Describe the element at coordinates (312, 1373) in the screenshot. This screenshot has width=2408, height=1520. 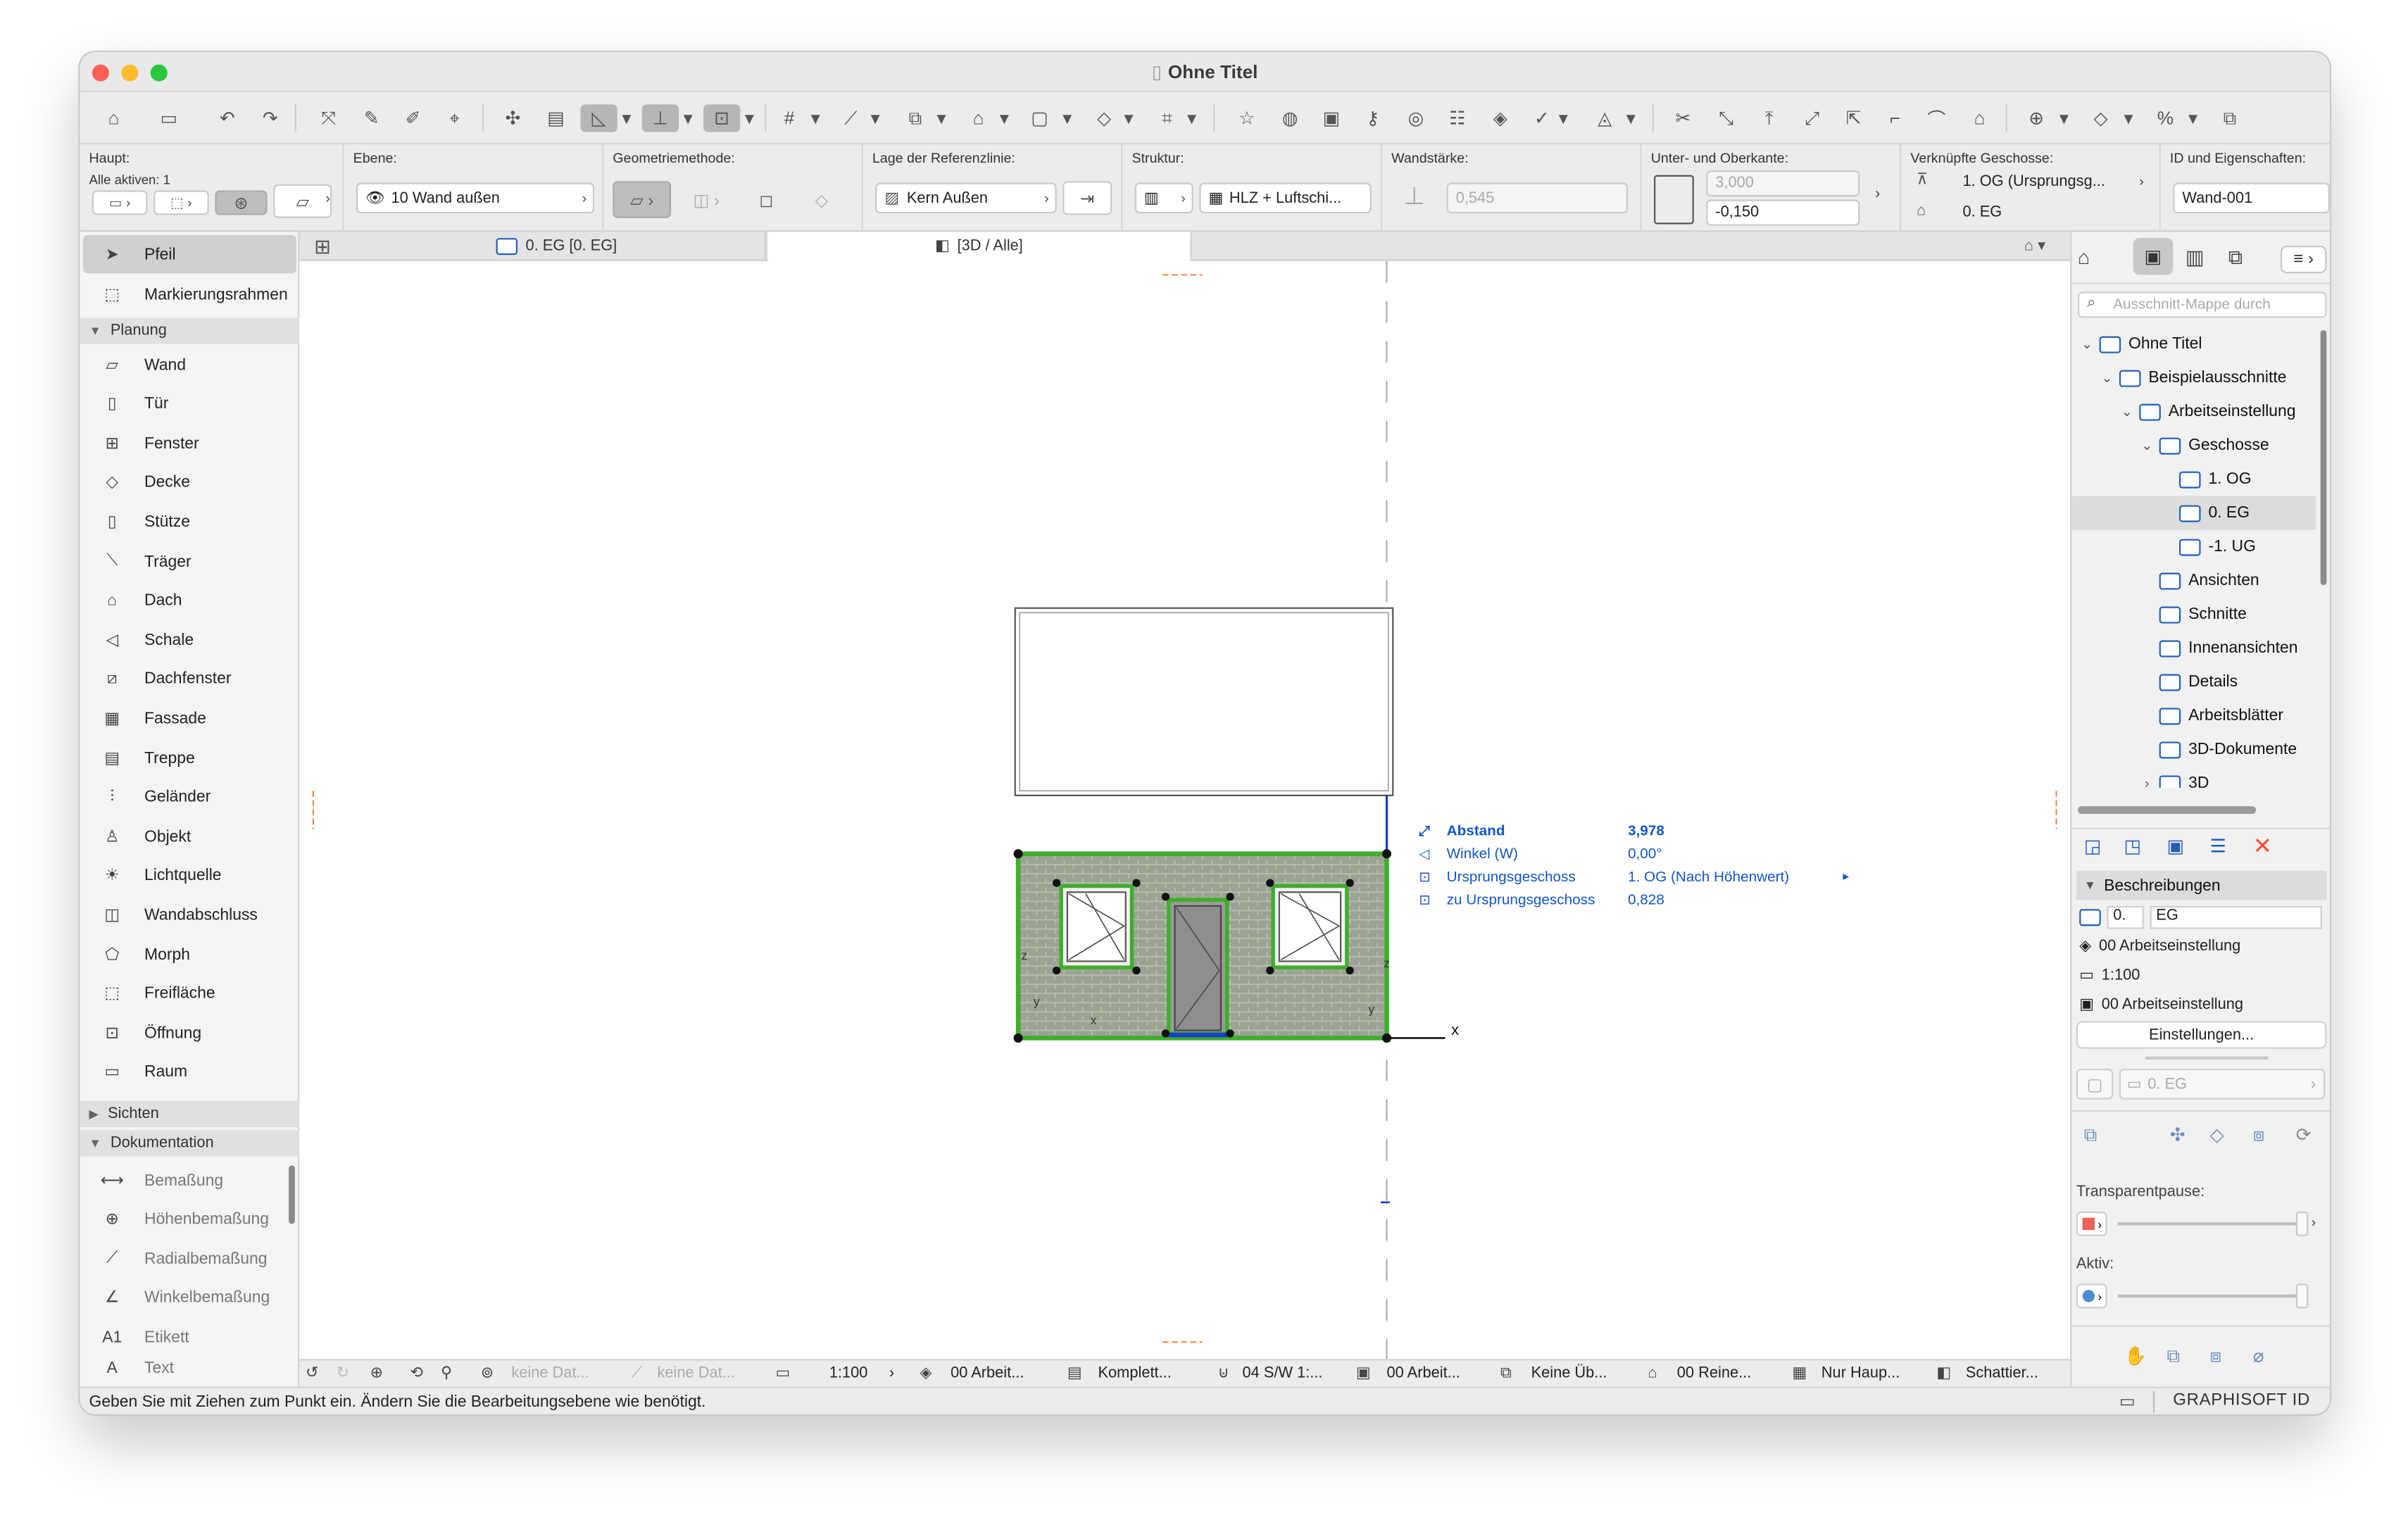
I see `undo-zoom-icon: ↺` at that location.